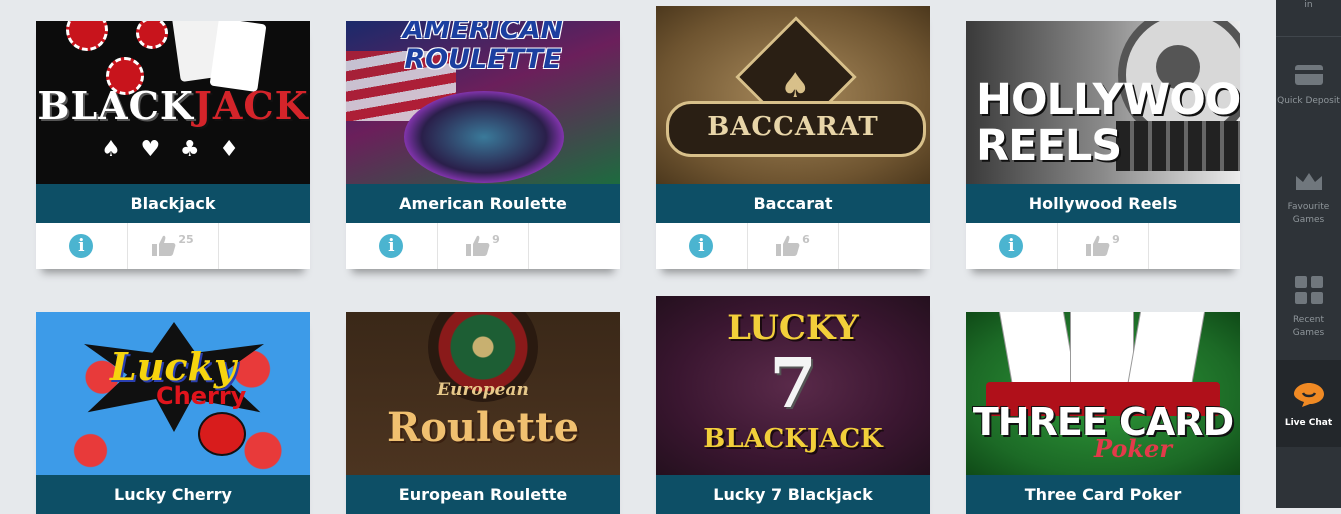 The width and height of the screenshot is (1341, 514). Describe the element at coordinates (173, 494) in the screenshot. I see `game-title: Lucky Cherry` at that location.